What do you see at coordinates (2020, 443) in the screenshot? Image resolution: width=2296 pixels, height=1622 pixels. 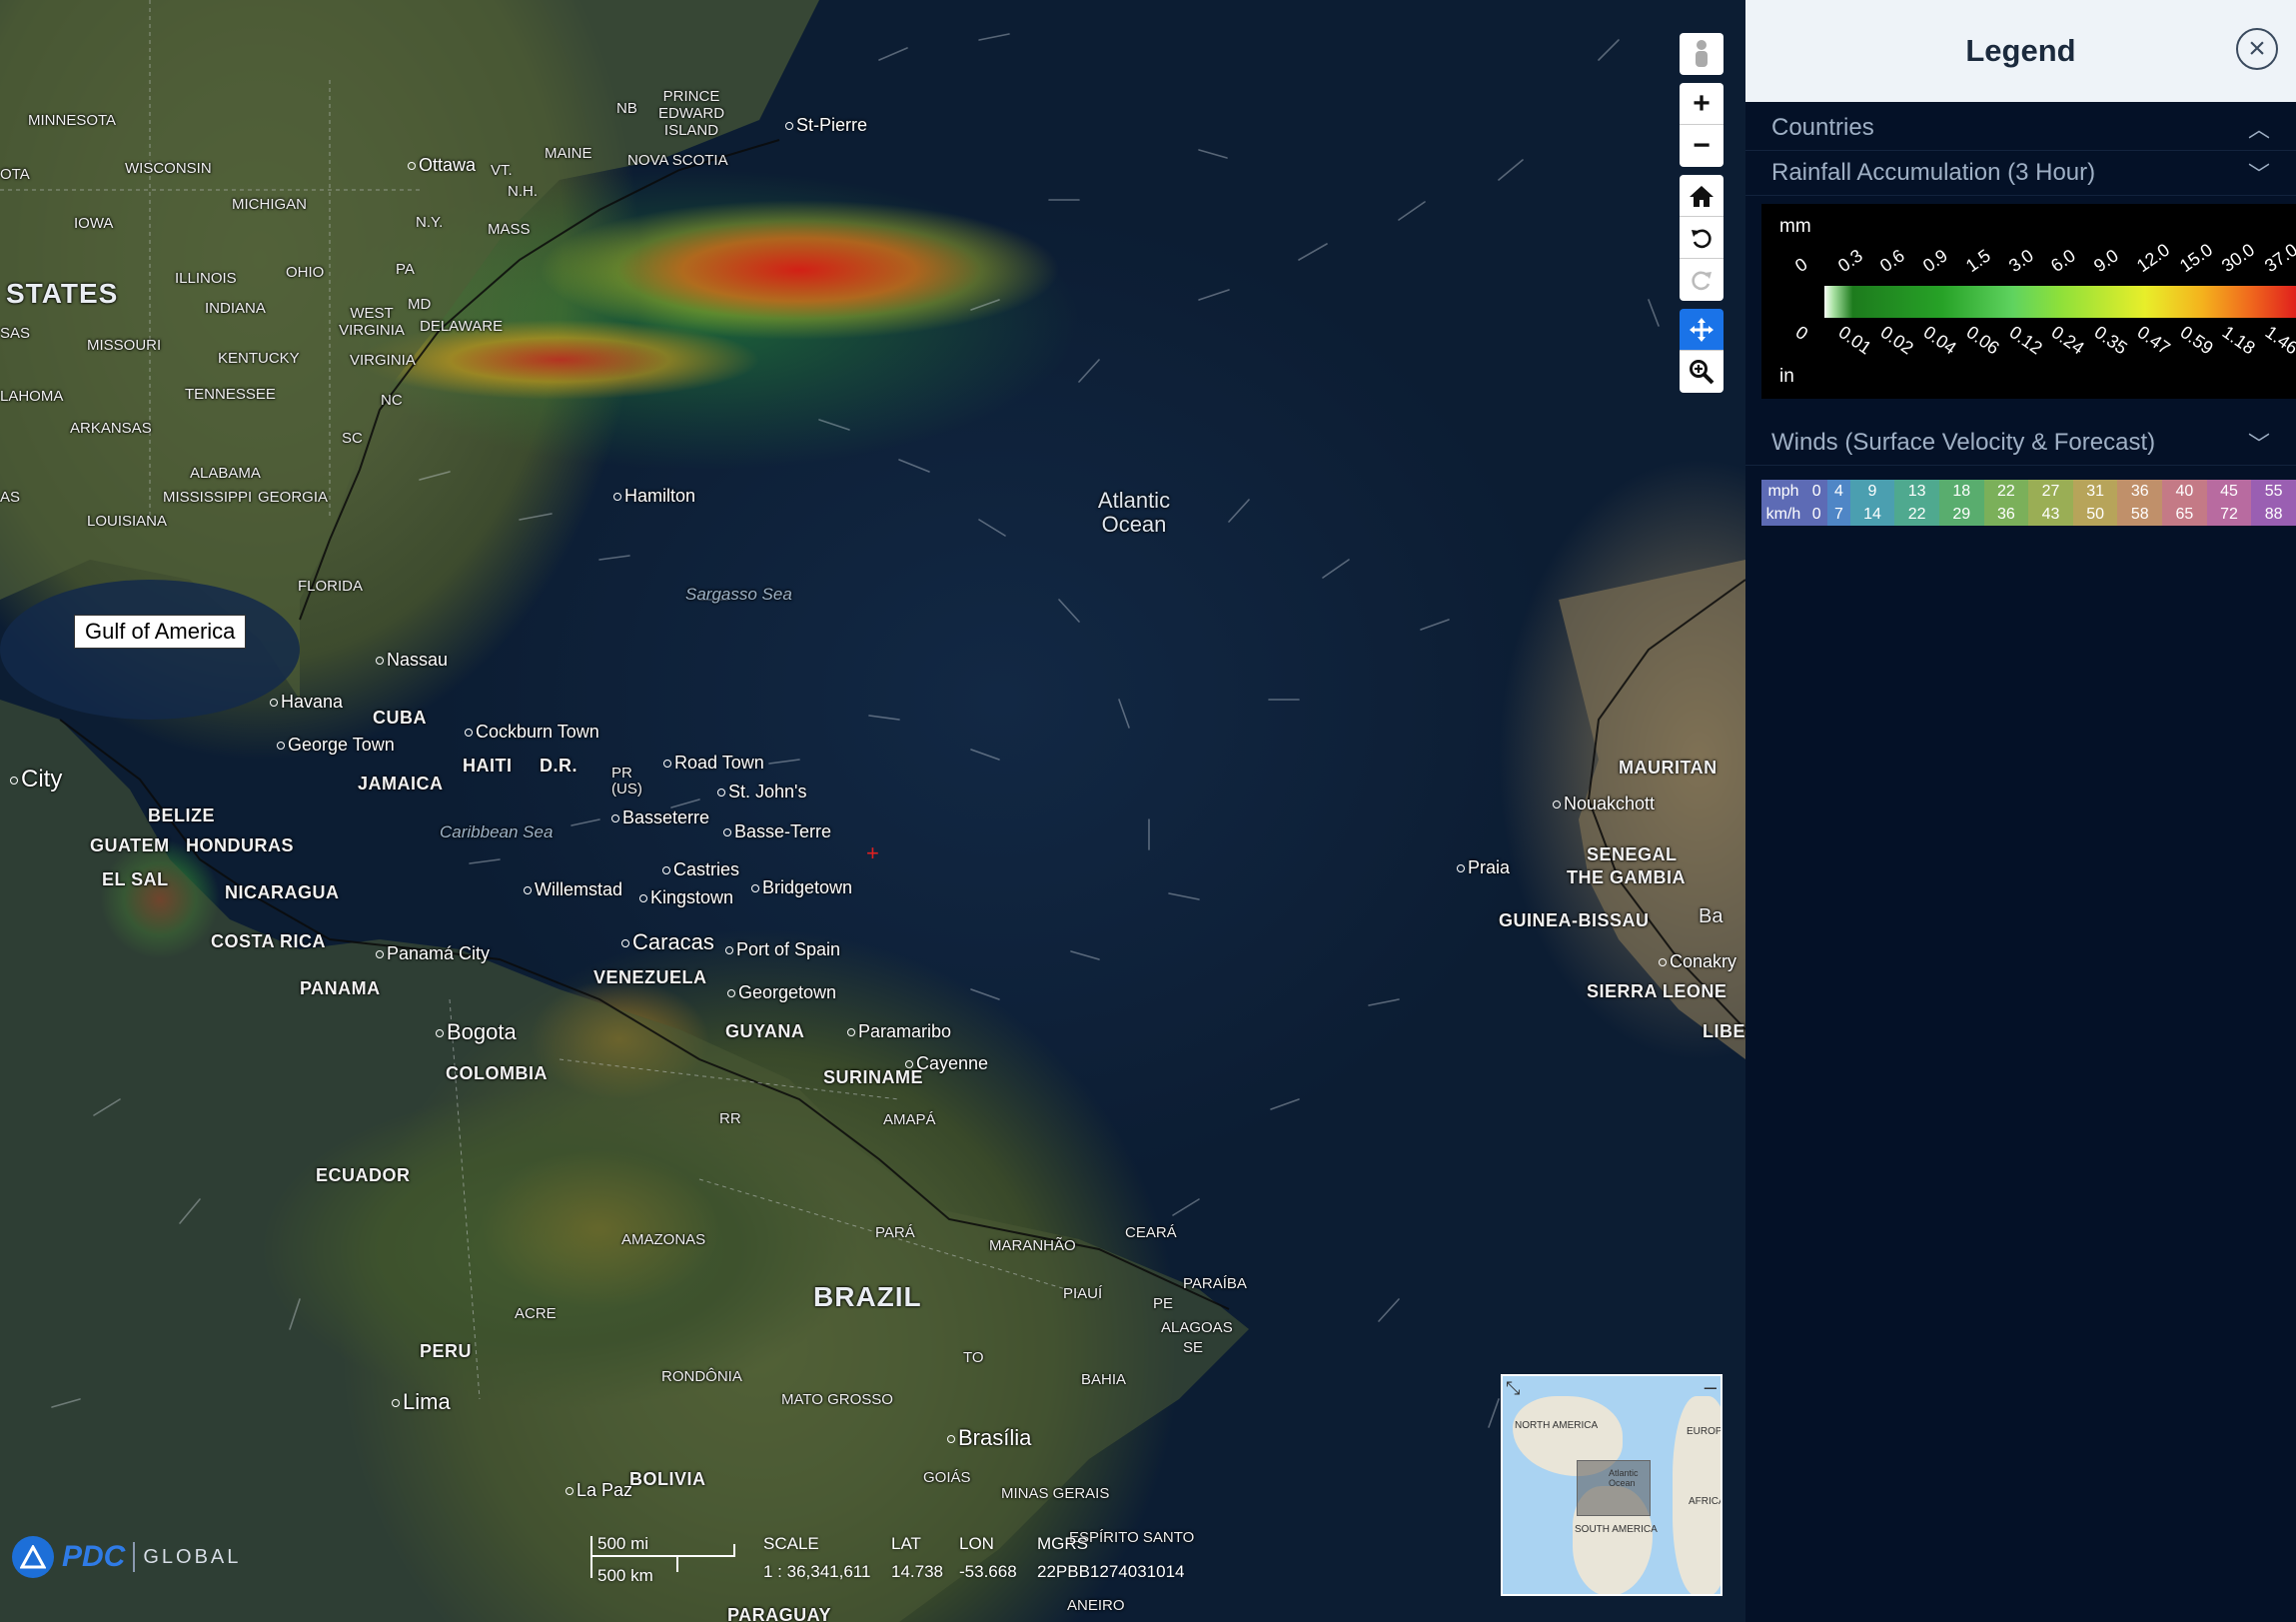 I see `winds-section-header: Winds (Surface Velocity & Forecast) ﹀` at bounding box center [2020, 443].